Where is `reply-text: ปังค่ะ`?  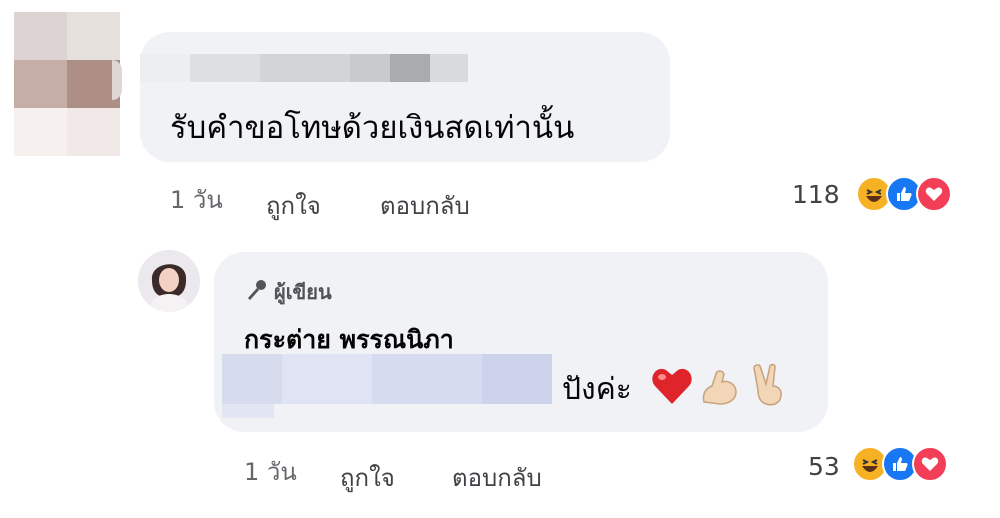
reply-text: ปังค่ะ is located at coordinates (597, 389).